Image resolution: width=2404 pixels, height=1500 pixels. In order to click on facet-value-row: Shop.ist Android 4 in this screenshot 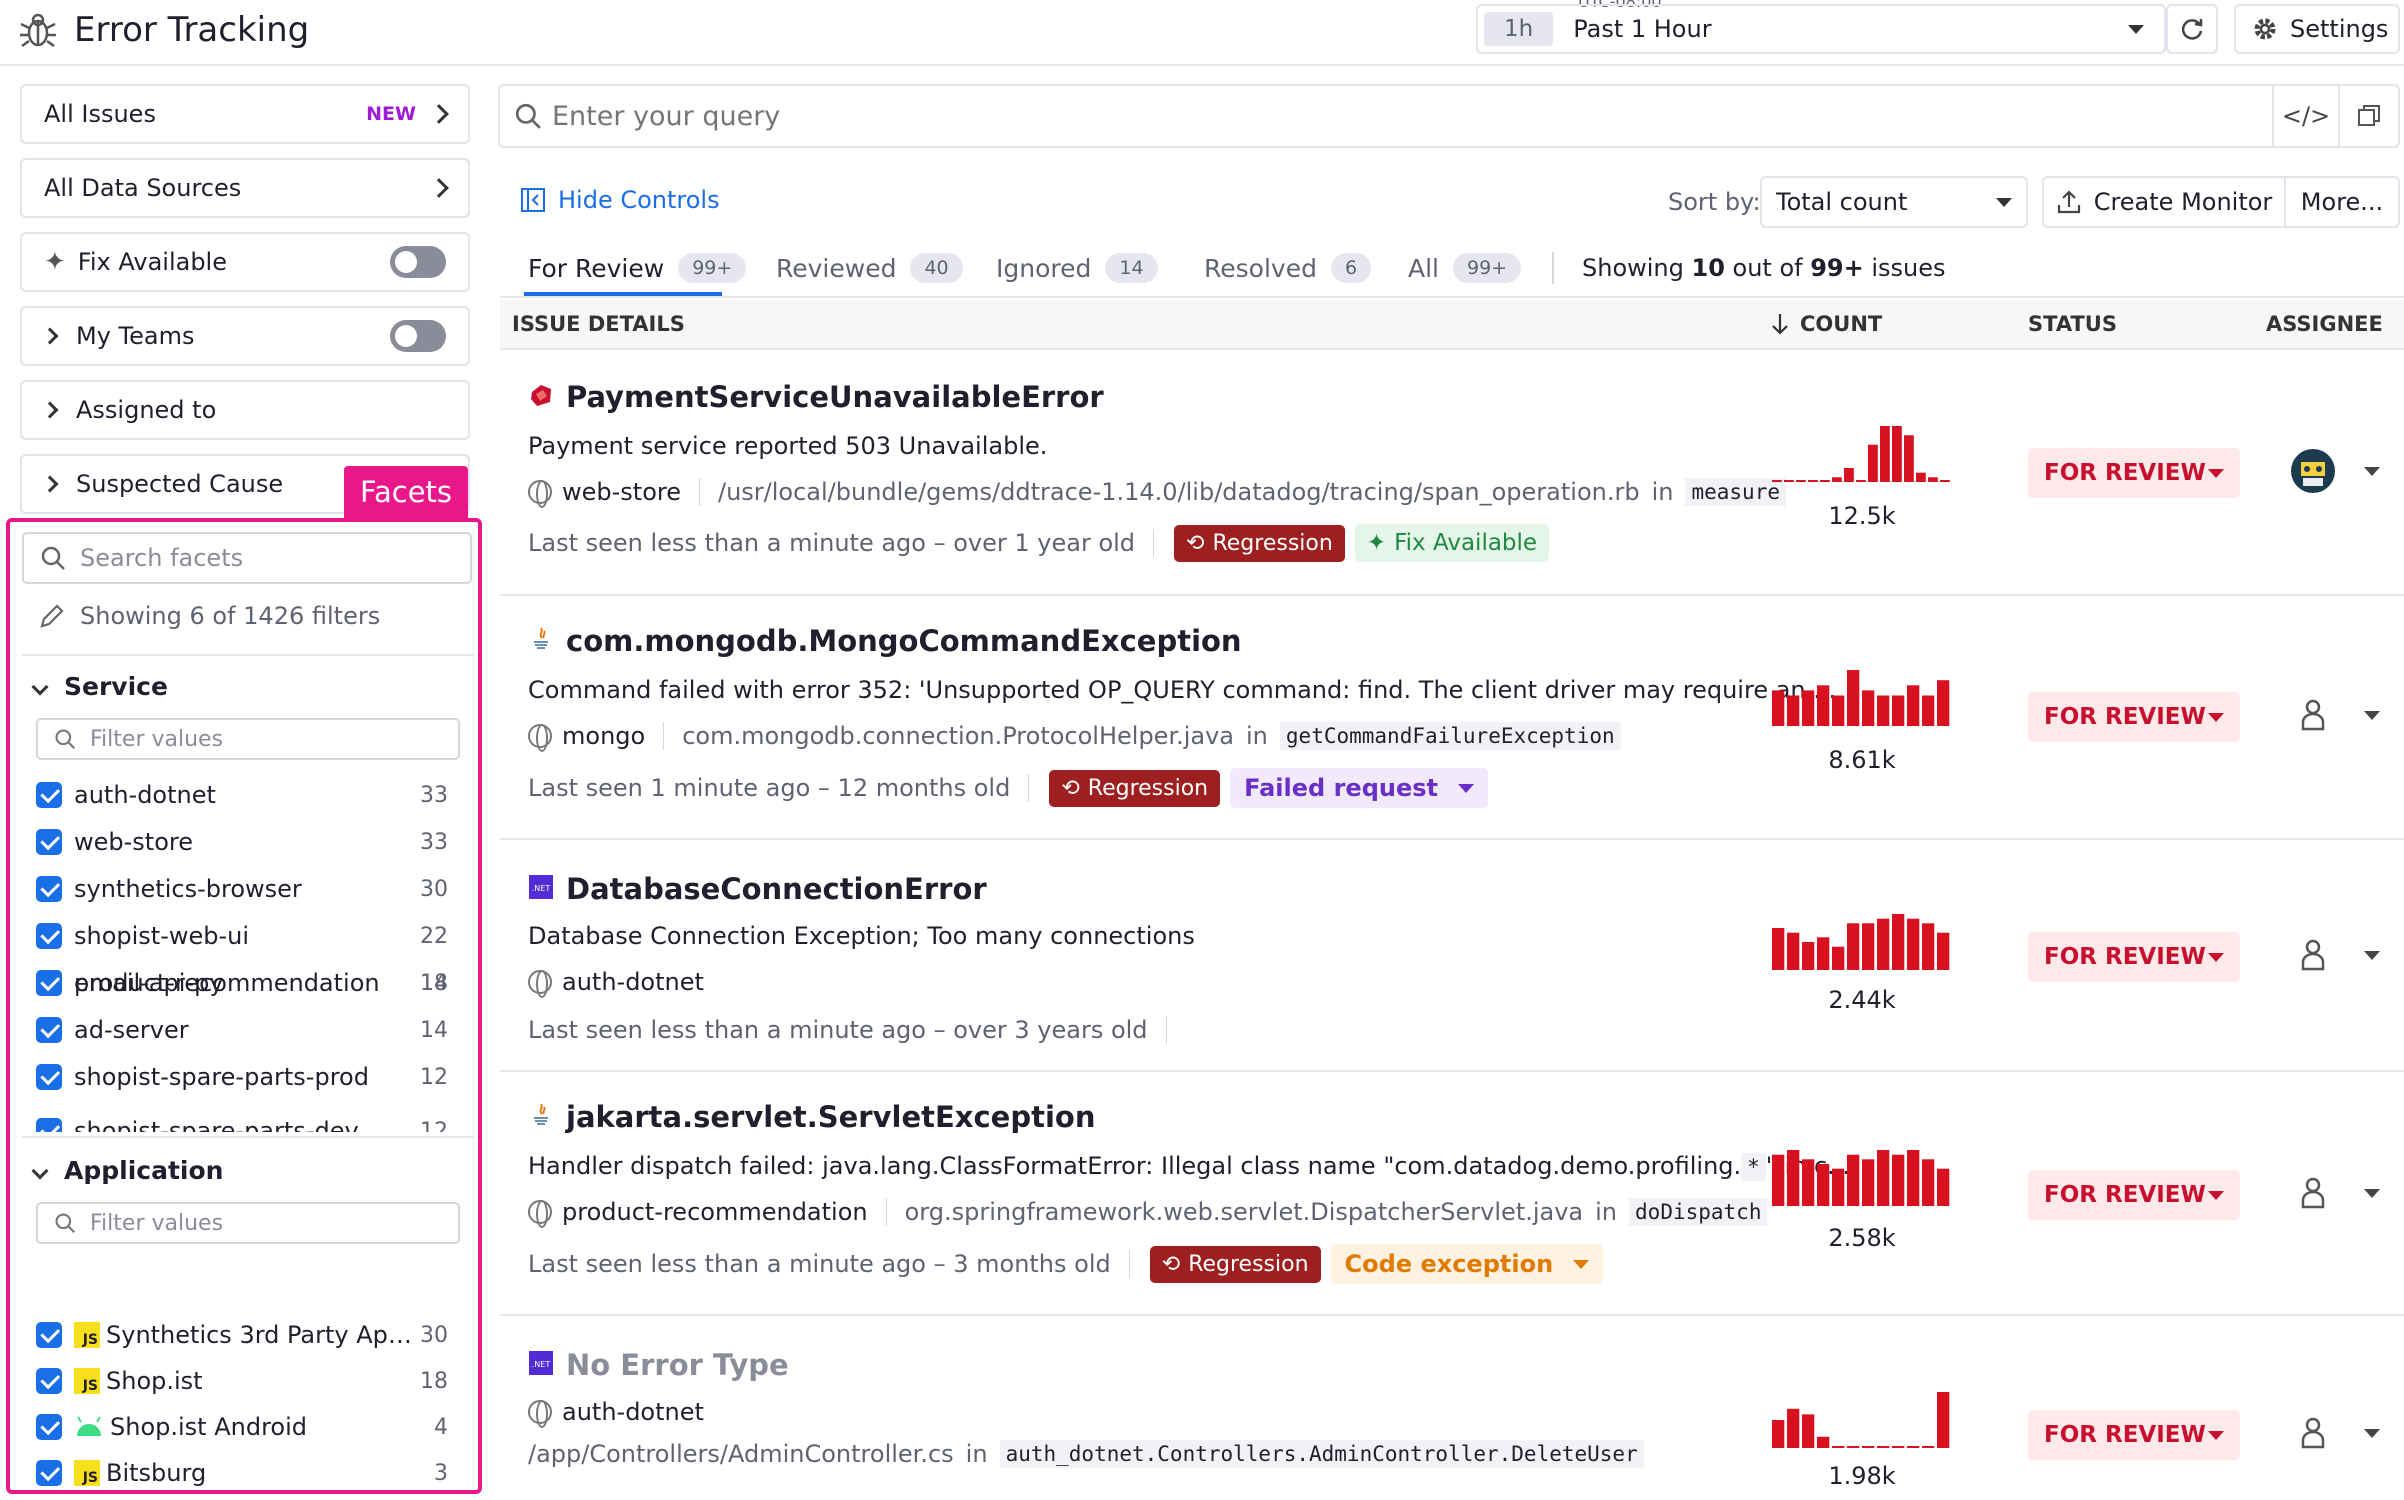, I will do `click(242, 1427)`.